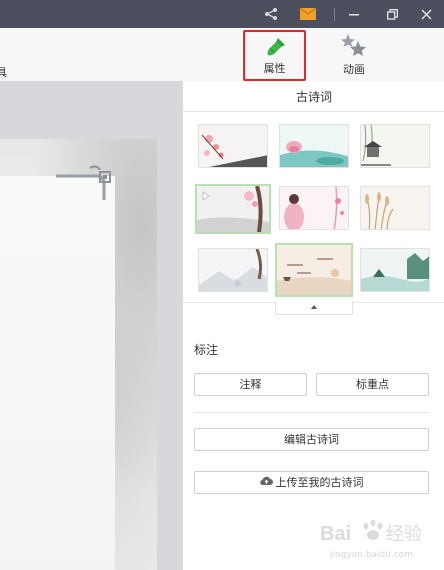  Describe the element at coordinates (395, 146) in the screenshot. I see `template-thumbnail-ink-pavilion` at that location.